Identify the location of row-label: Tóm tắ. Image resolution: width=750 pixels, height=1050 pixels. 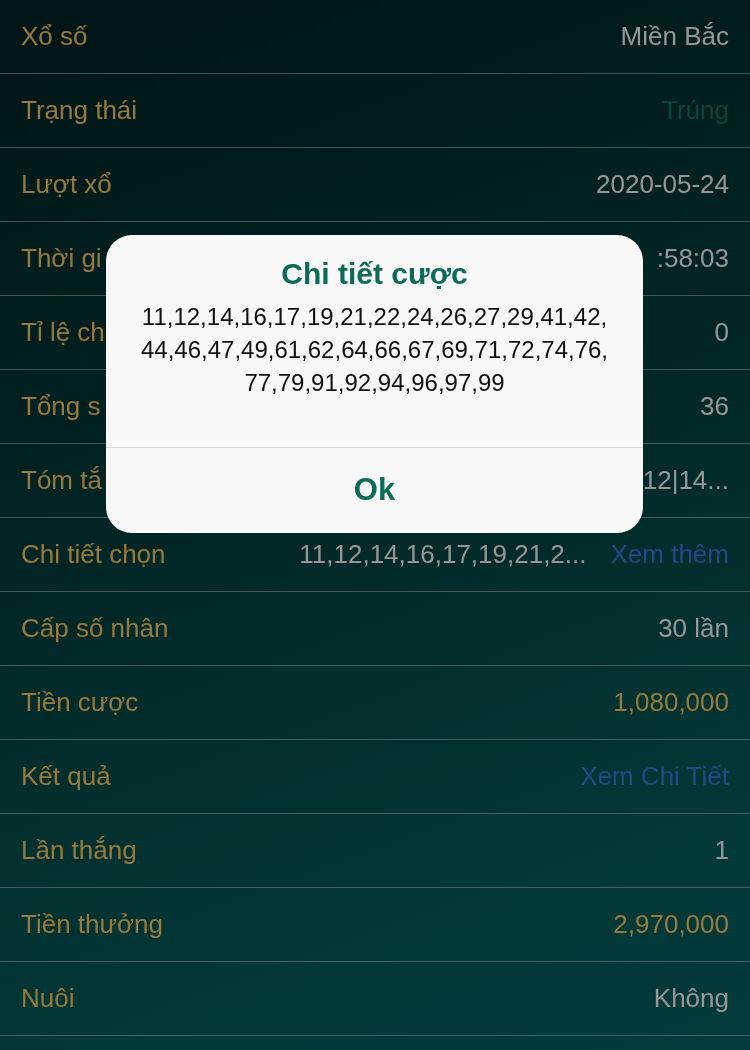
(61, 480).